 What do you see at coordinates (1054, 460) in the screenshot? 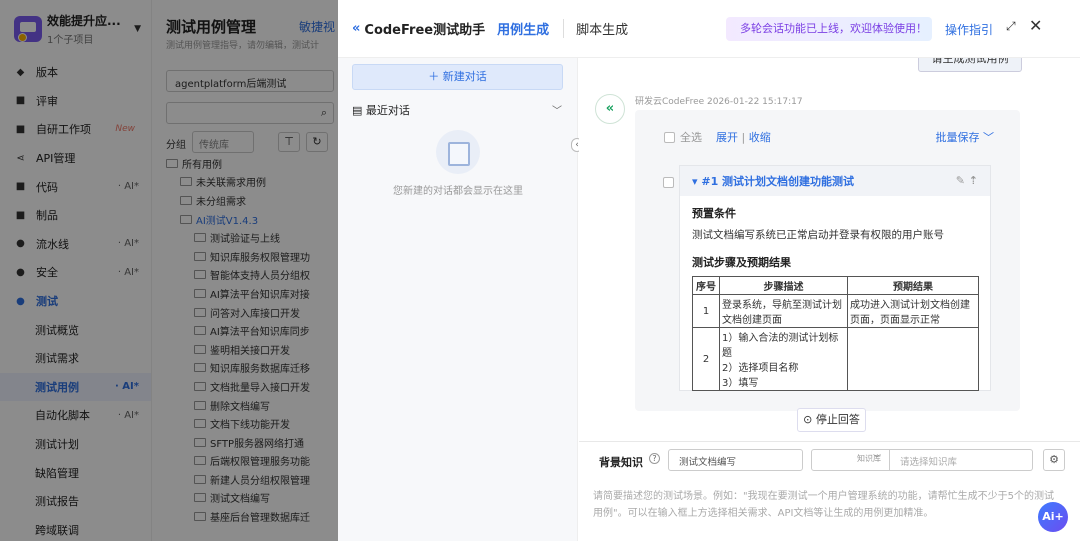
I see `settings-icon: ⚙` at bounding box center [1054, 460].